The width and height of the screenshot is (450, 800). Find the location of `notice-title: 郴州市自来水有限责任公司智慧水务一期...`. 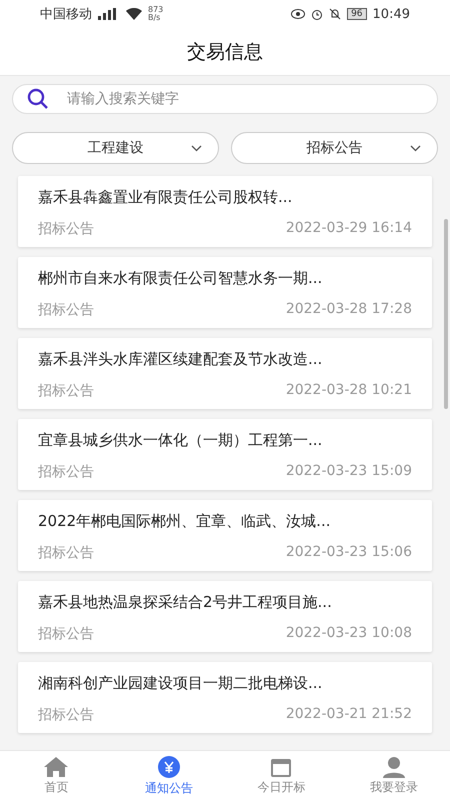

notice-title: 郴州市自来水有限责任公司智慧水务一期... is located at coordinates (181, 278).